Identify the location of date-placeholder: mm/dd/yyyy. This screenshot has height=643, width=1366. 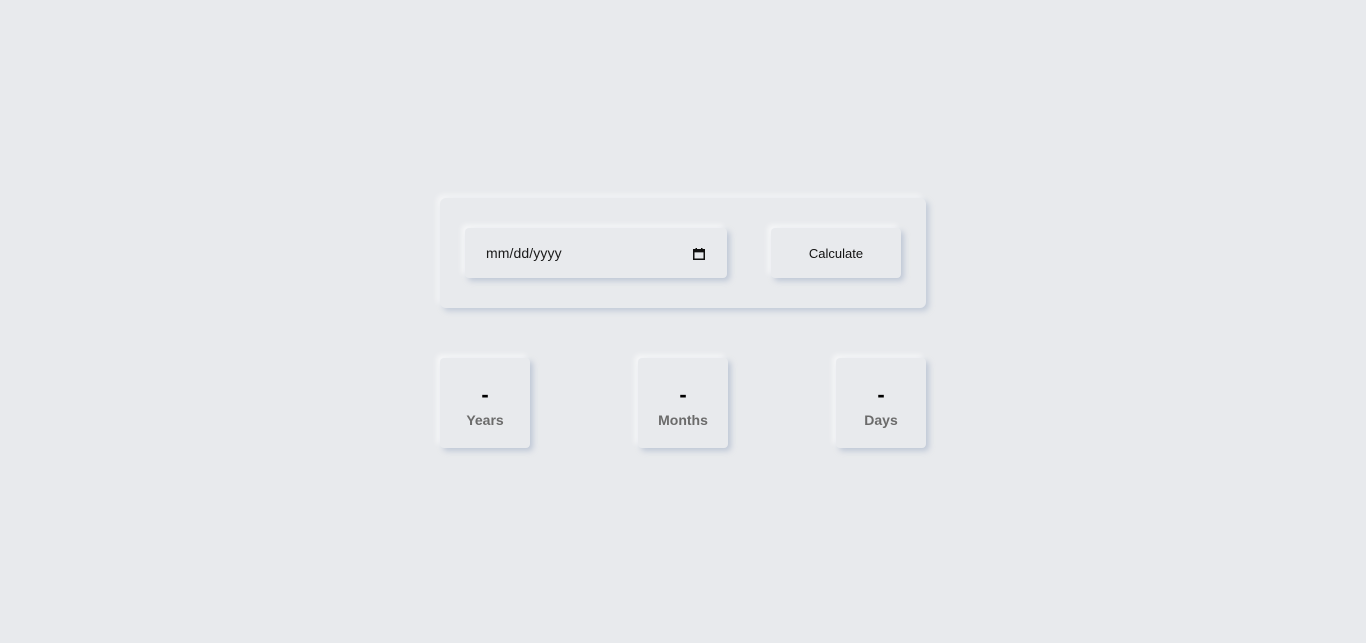
(524, 253).